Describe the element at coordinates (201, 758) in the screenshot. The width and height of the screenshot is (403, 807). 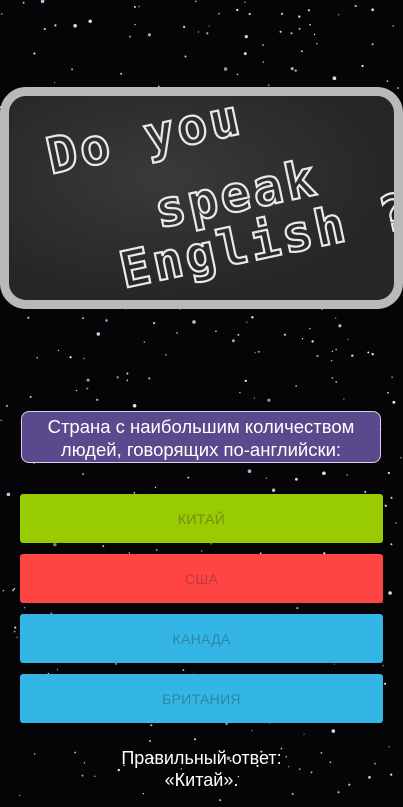
I see `result-line-1: Правильный ответ:` at that location.